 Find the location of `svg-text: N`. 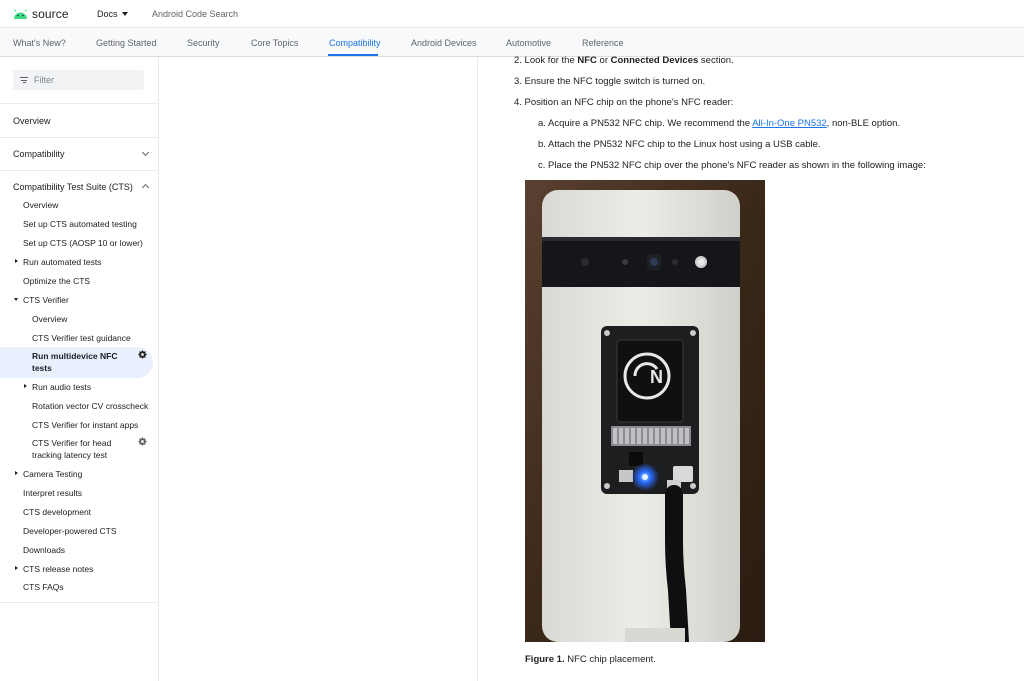

svg-text: N is located at coordinates (656, 377).